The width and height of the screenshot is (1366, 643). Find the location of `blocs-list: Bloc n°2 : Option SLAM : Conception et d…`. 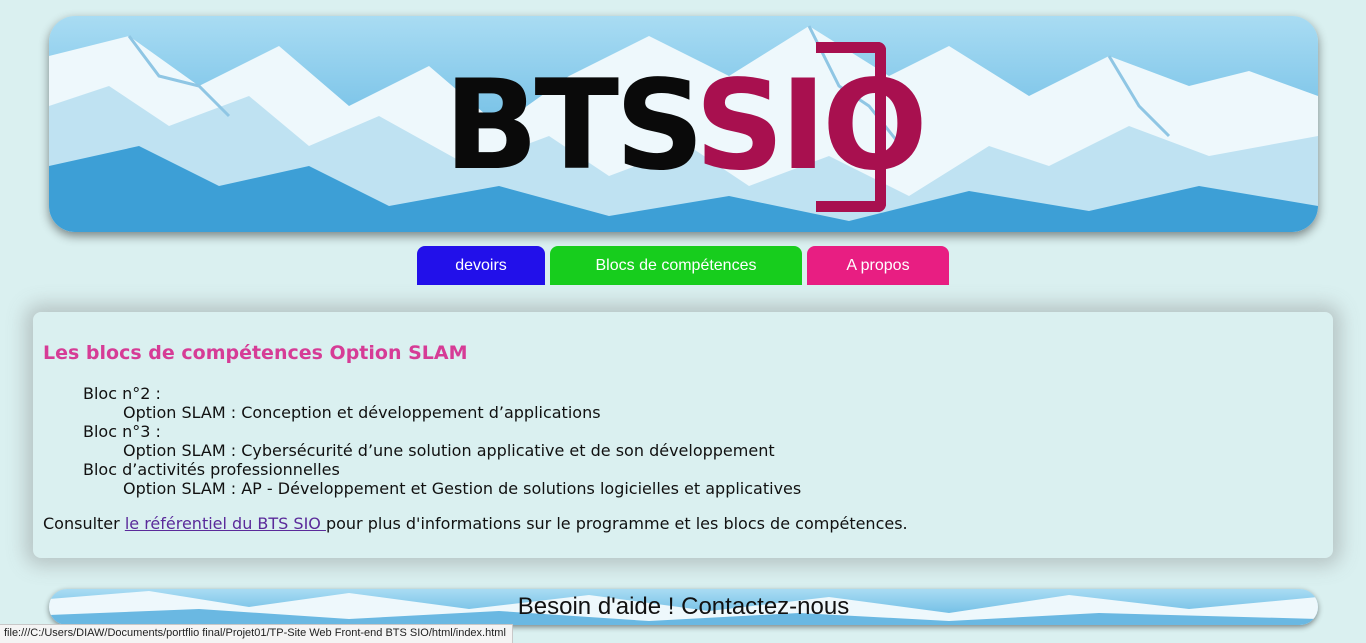

blocs-list: Bloc n°2 : Option SLAM : Conception et d… is located at coordinates (442, 441).